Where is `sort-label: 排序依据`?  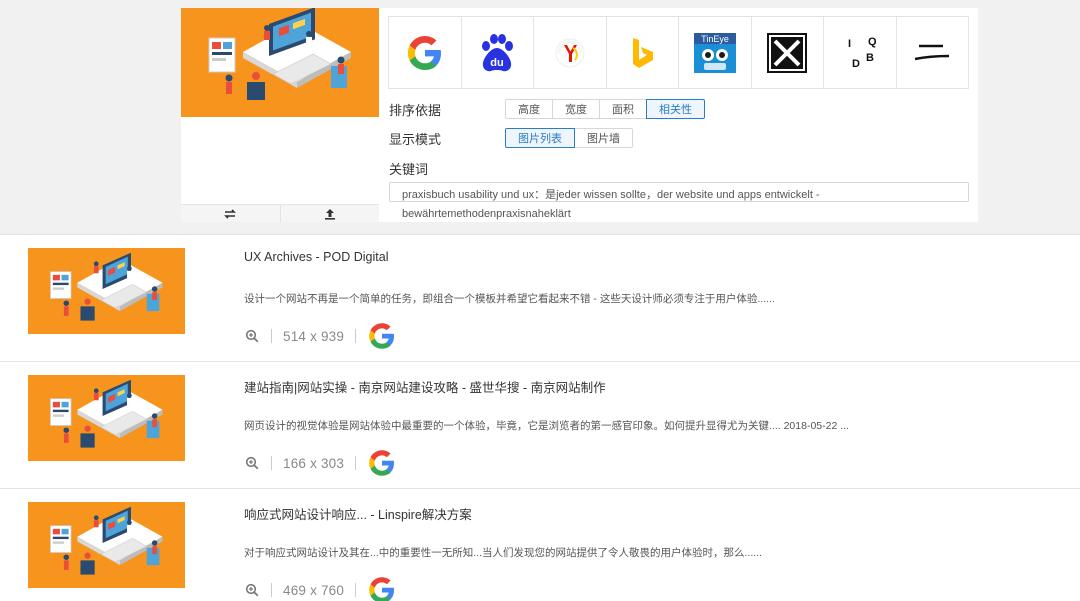
sort-label: 排序依据 is located at coordinates (415, 110).